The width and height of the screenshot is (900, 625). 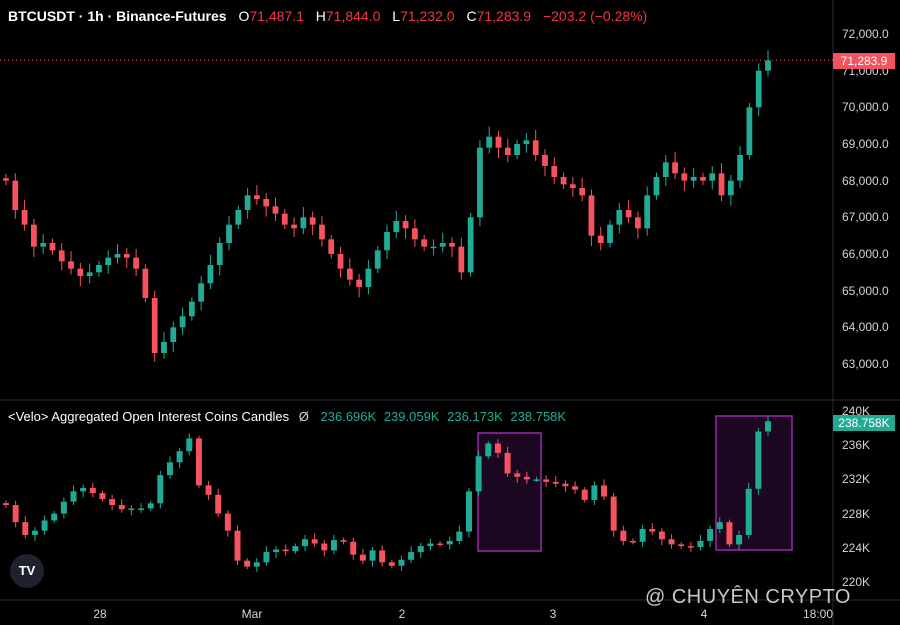 I want to click on price-tick-label: 64,000.0, so click(x=865, y=327).